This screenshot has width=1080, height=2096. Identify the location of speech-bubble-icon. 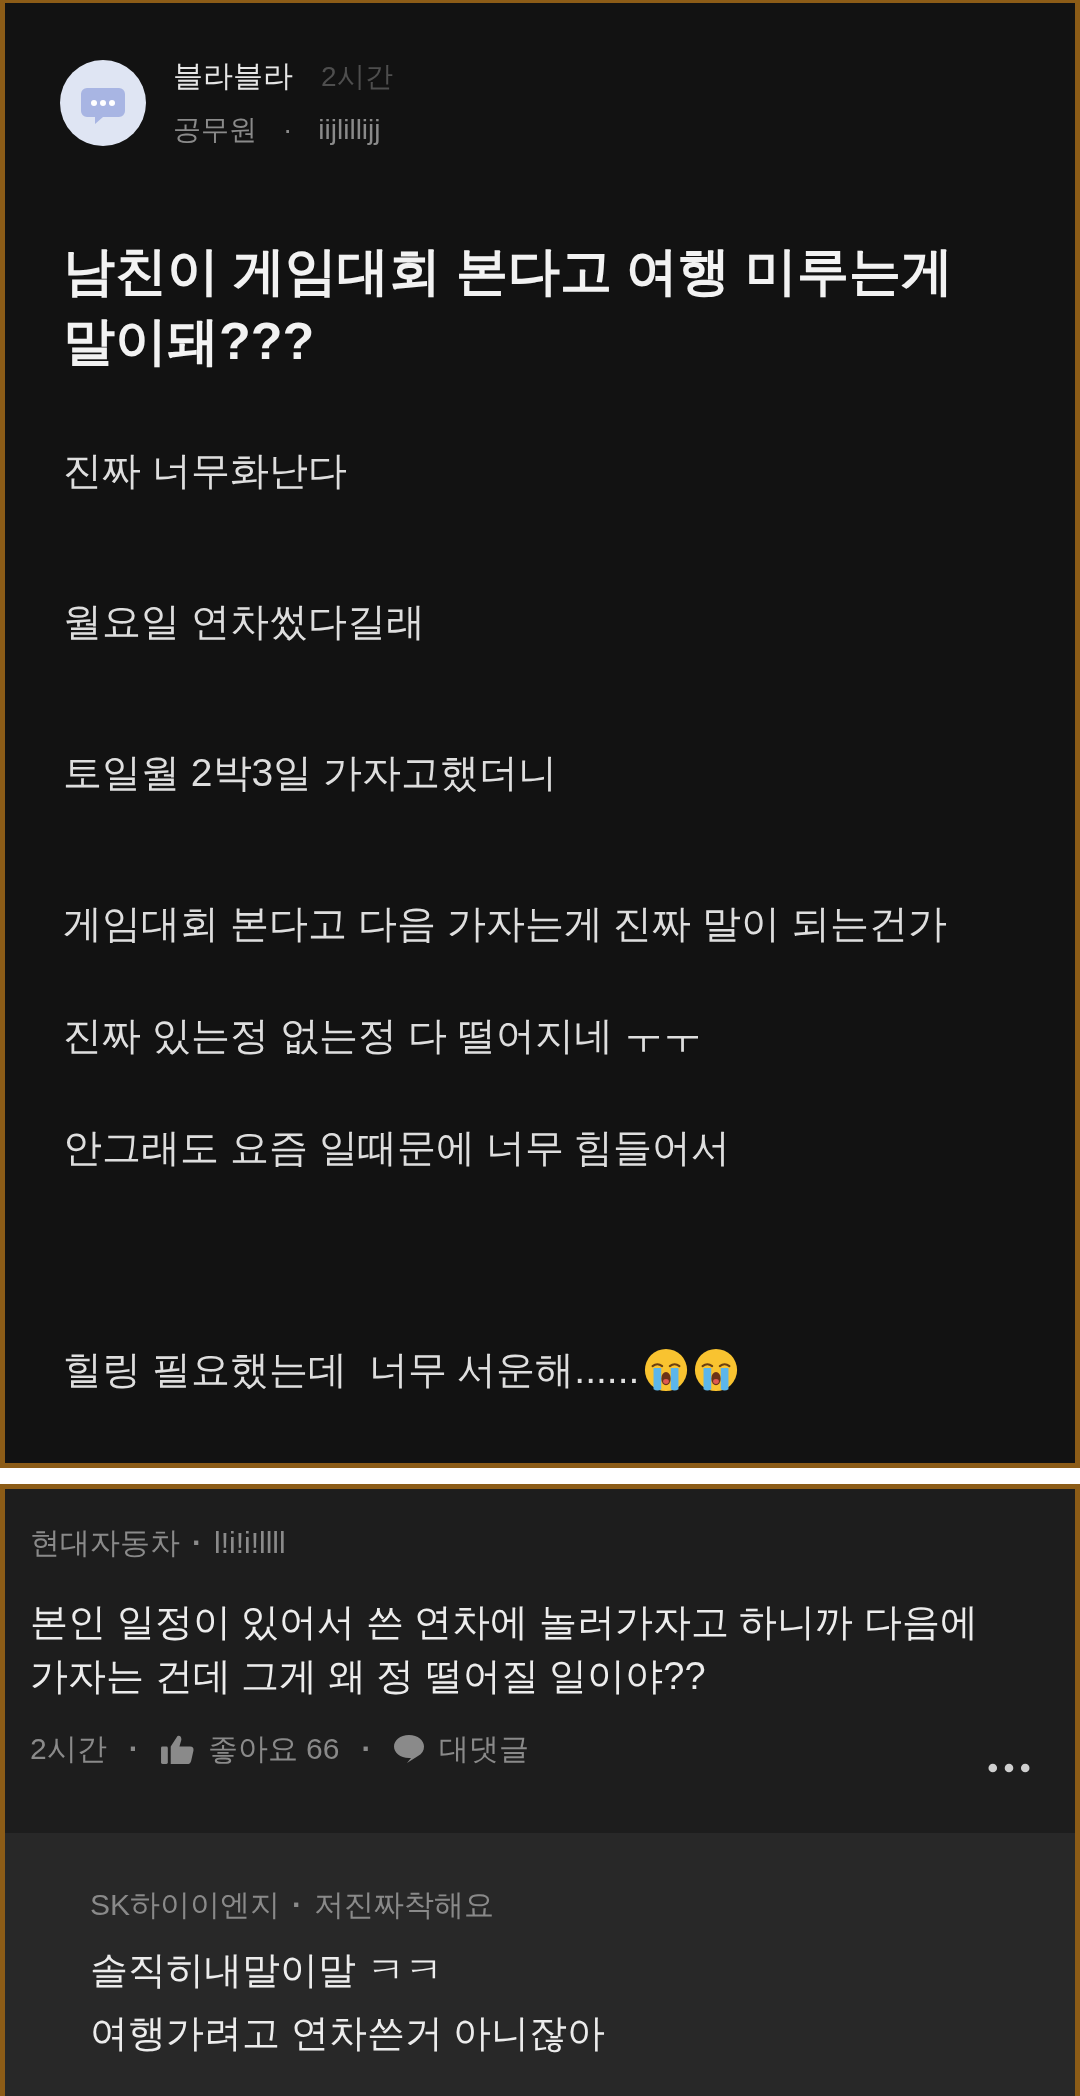
(409, 1749).